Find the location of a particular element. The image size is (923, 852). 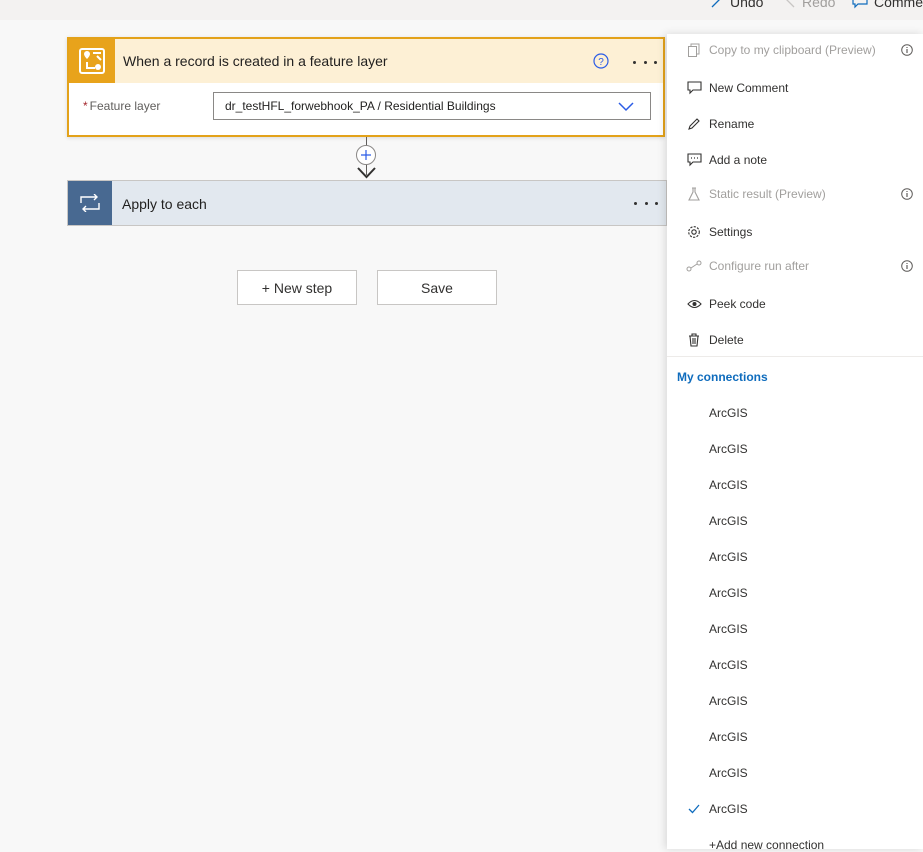

menu-item-label: Add a note is located at coordinates (738, 160).